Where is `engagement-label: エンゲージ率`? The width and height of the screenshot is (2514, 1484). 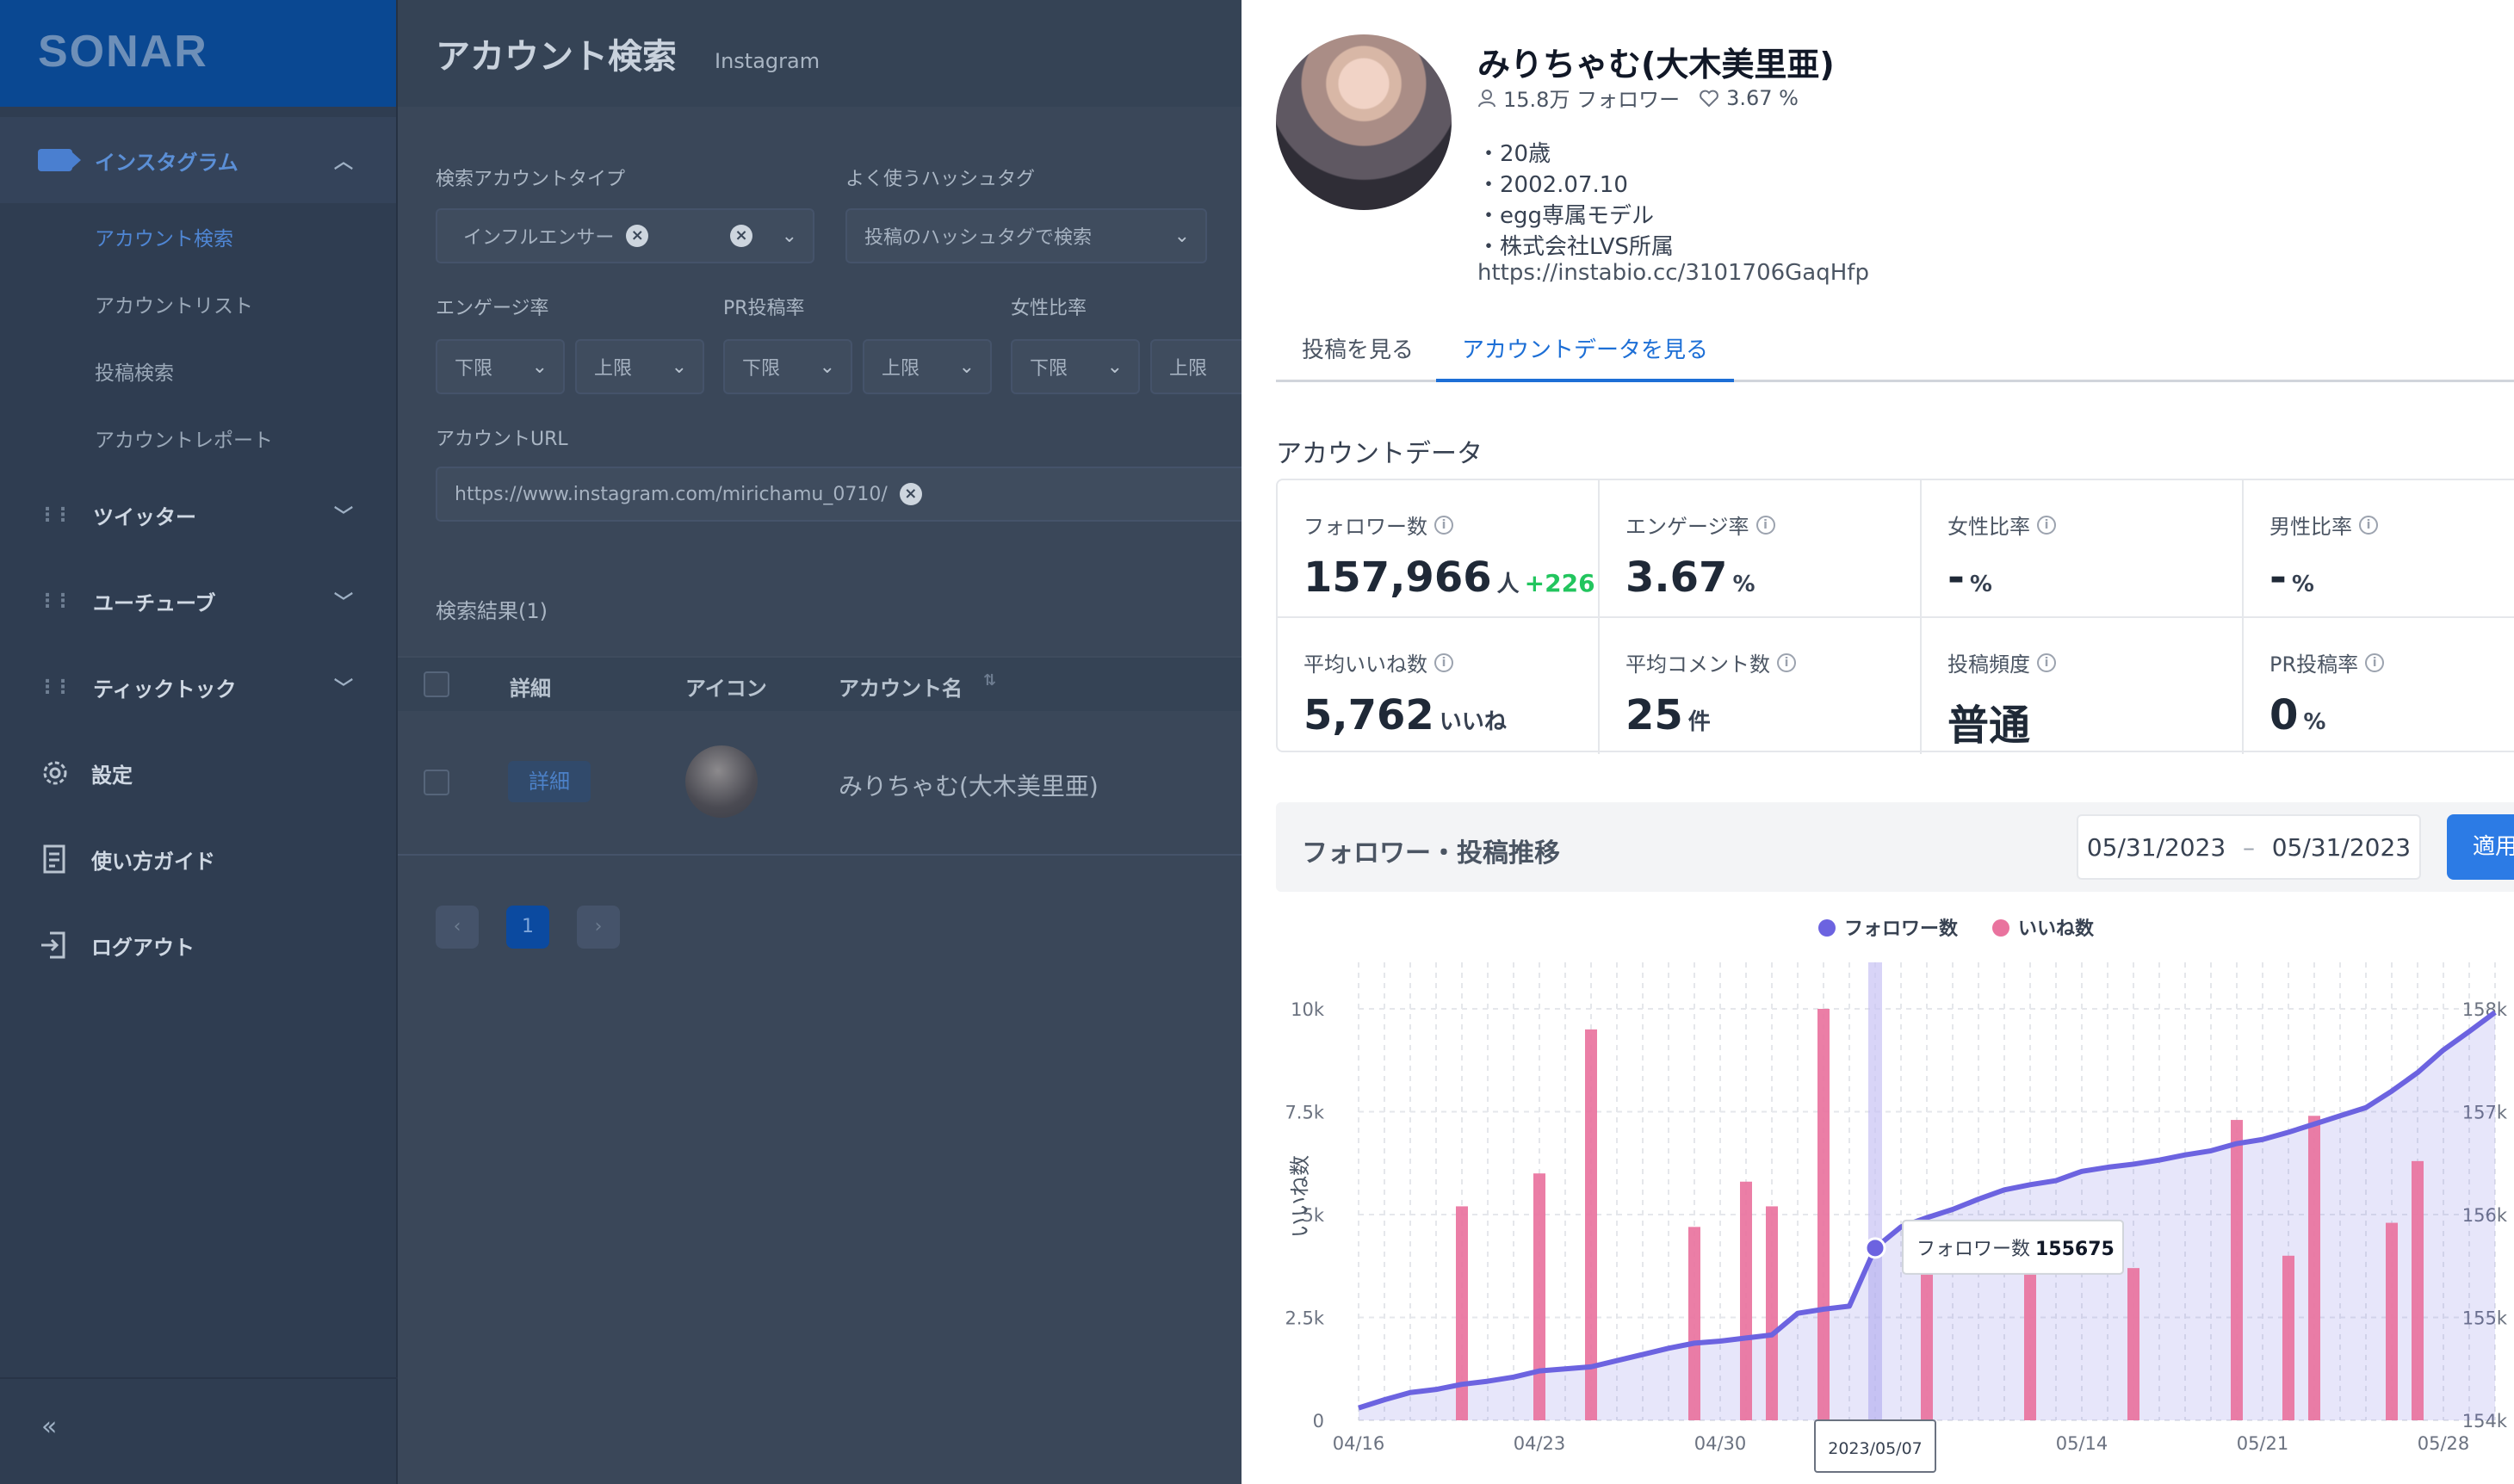 engagement-label: エンゲージ率 is located at coordinates (492, 308).